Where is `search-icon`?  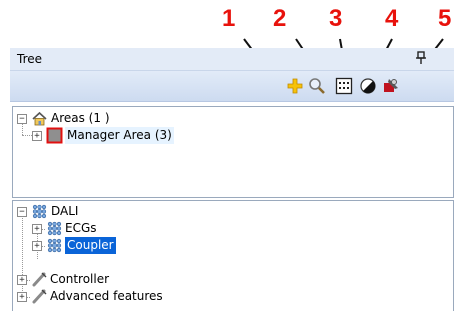 search-icon is located at coordinates (317, 86).